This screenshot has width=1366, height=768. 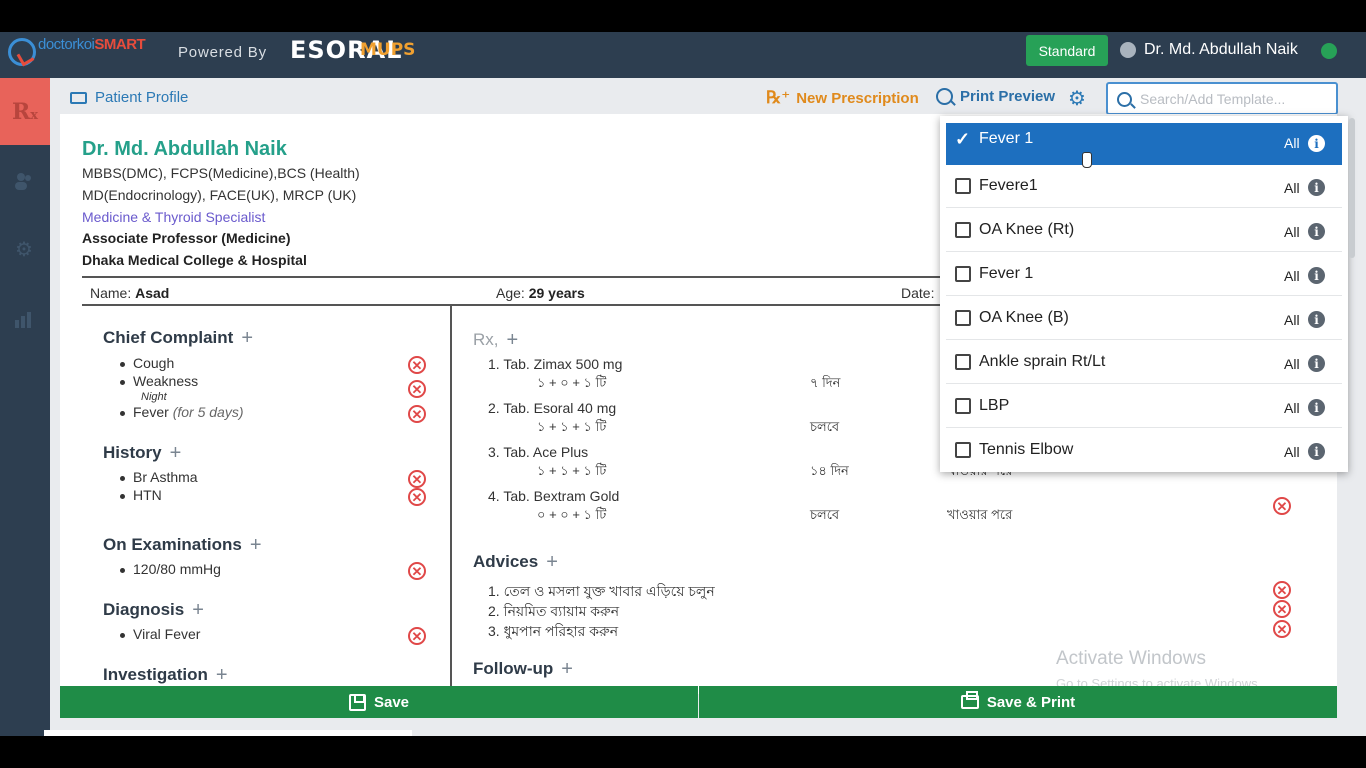 I want to click on patient-name: Name: Asad, so click(x=129, y=293).